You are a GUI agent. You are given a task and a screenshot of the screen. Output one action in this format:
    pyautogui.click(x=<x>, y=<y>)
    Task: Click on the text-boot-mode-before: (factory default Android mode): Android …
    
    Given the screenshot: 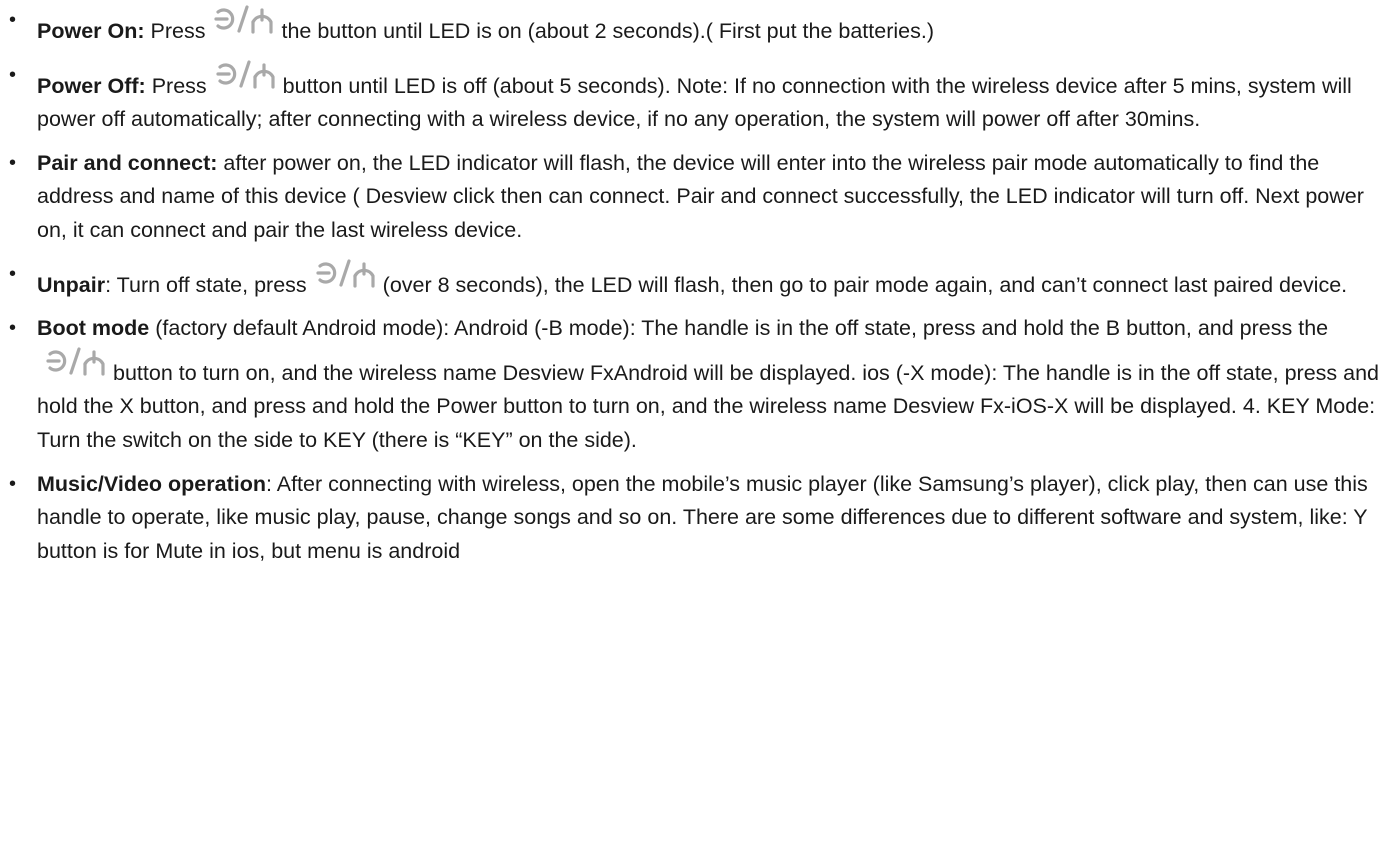 What is the action you would take?
    pyautogui.click(x=742, y=328)
    